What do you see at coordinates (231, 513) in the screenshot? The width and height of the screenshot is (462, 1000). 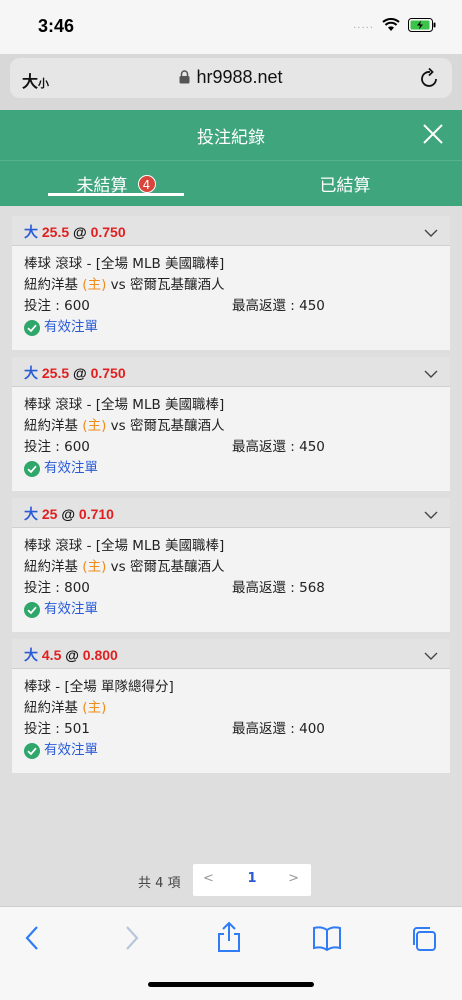 I see `bet-card-header: 大 25 @ 0.710` at bounding box center [231, 513].